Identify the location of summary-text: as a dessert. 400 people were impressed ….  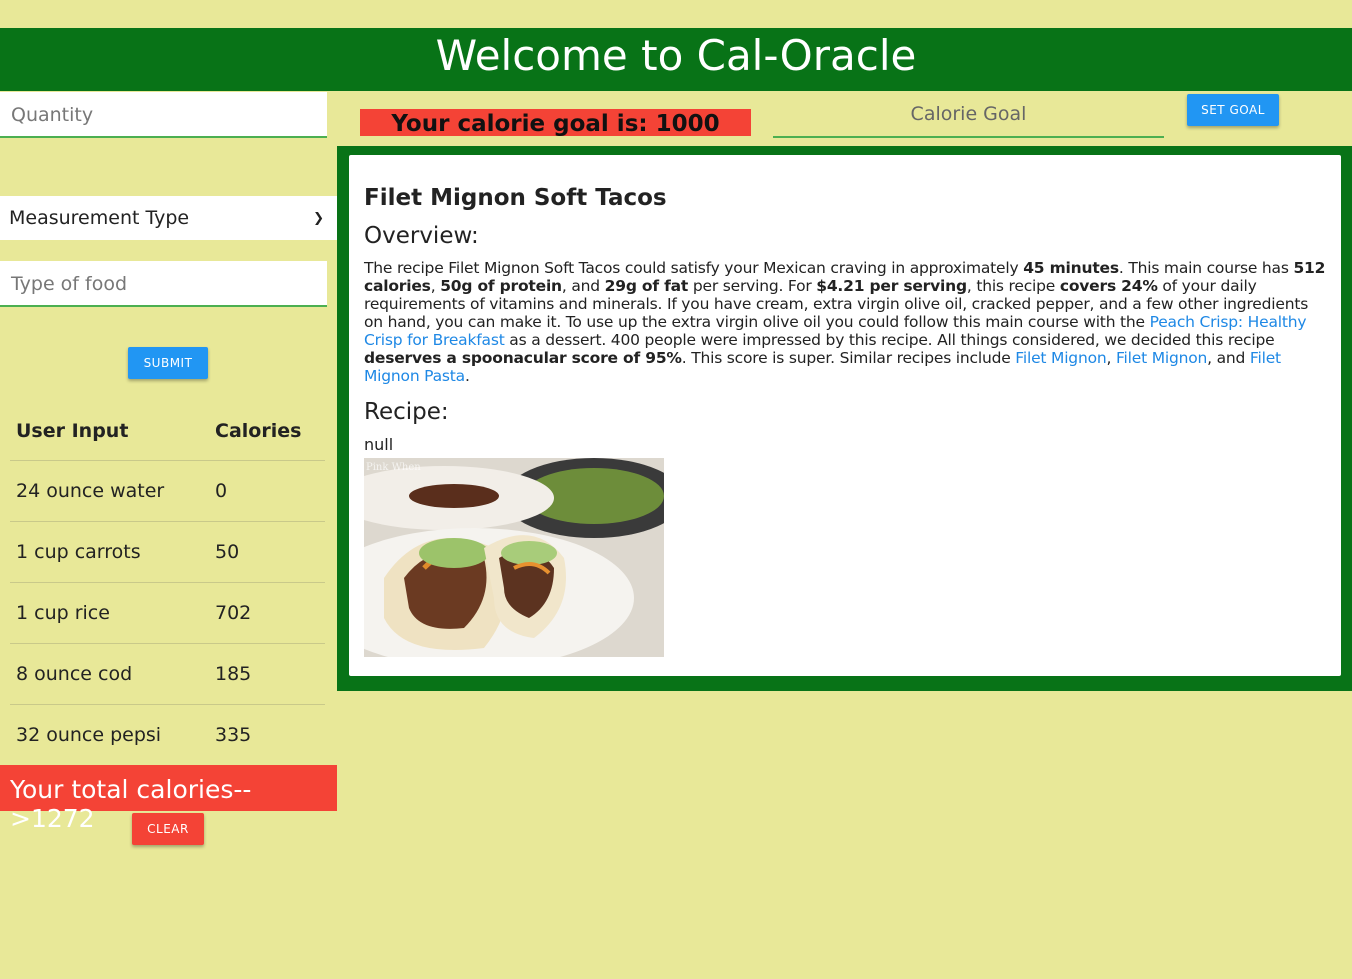
(889, 340).